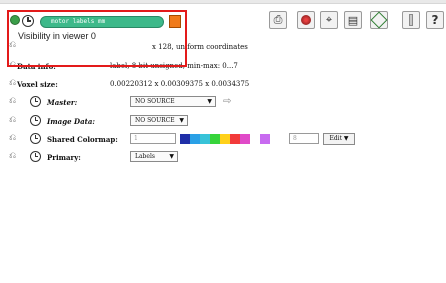 The height and width of the screenshot is (283, 446). Describe the element at coordinates (329, 20) in the screenshot. I see `crop-icon: ⌖` at that location.